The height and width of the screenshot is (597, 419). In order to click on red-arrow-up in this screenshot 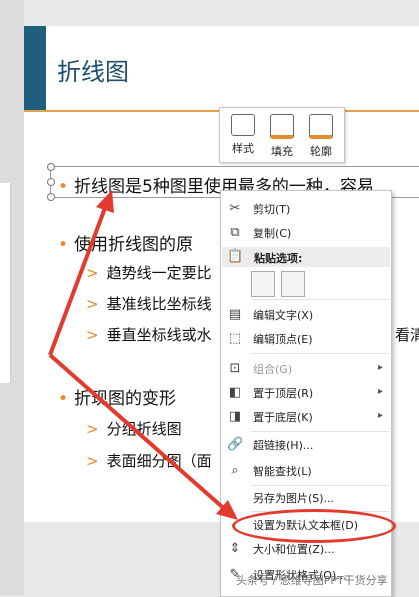, I will do `click(79, 277)`.